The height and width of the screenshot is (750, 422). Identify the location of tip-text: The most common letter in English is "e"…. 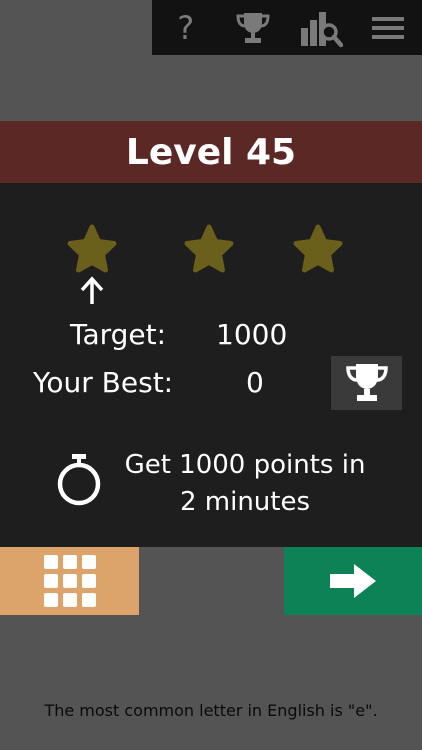
(211, 710).